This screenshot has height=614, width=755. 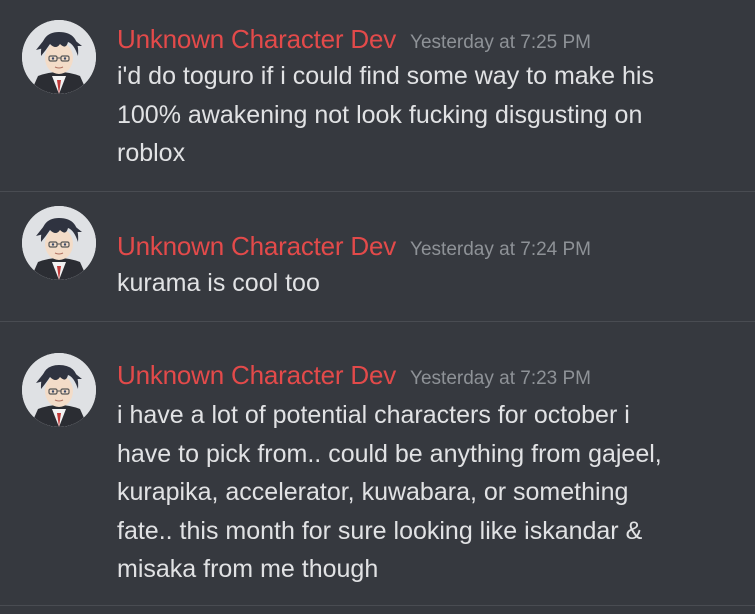 I want to click on message-divider, so click(x=377, y=605).